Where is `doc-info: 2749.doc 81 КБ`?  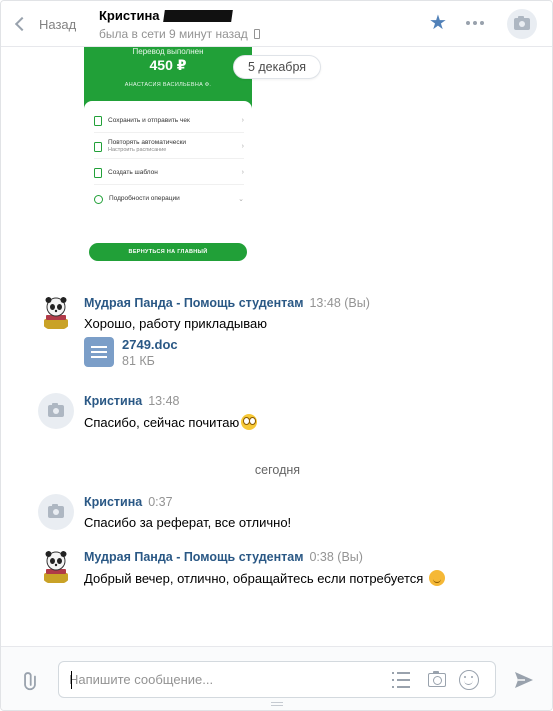
doc-info: 2749.doc 81 КБ is located at coordinates (150, 352).